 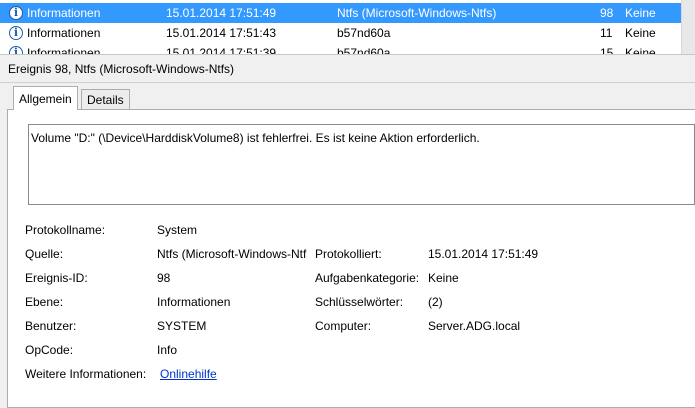 What do you see at coordinates (483, 254) in the screenshot?
I see `logged-value: 15.01.2014 17:51:49` at bounding box center [483, 254].